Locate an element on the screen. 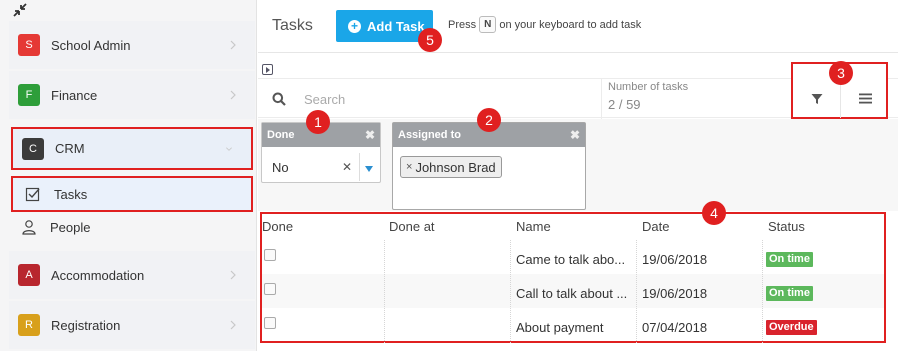 This screenshot has height=351, width=898. school-admin-letter-icon: S is located at coordinates (29, 45).